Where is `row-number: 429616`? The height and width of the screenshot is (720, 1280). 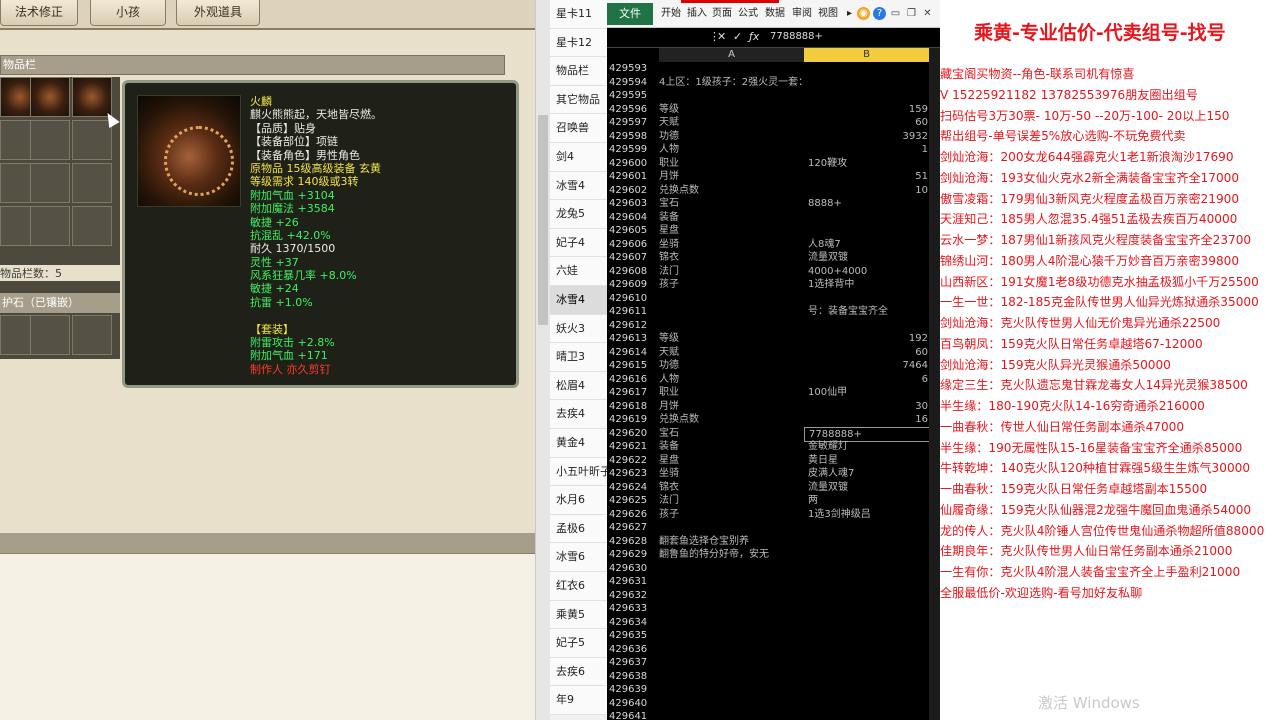 row-number: 429616 is located at coordinates (633, 380).